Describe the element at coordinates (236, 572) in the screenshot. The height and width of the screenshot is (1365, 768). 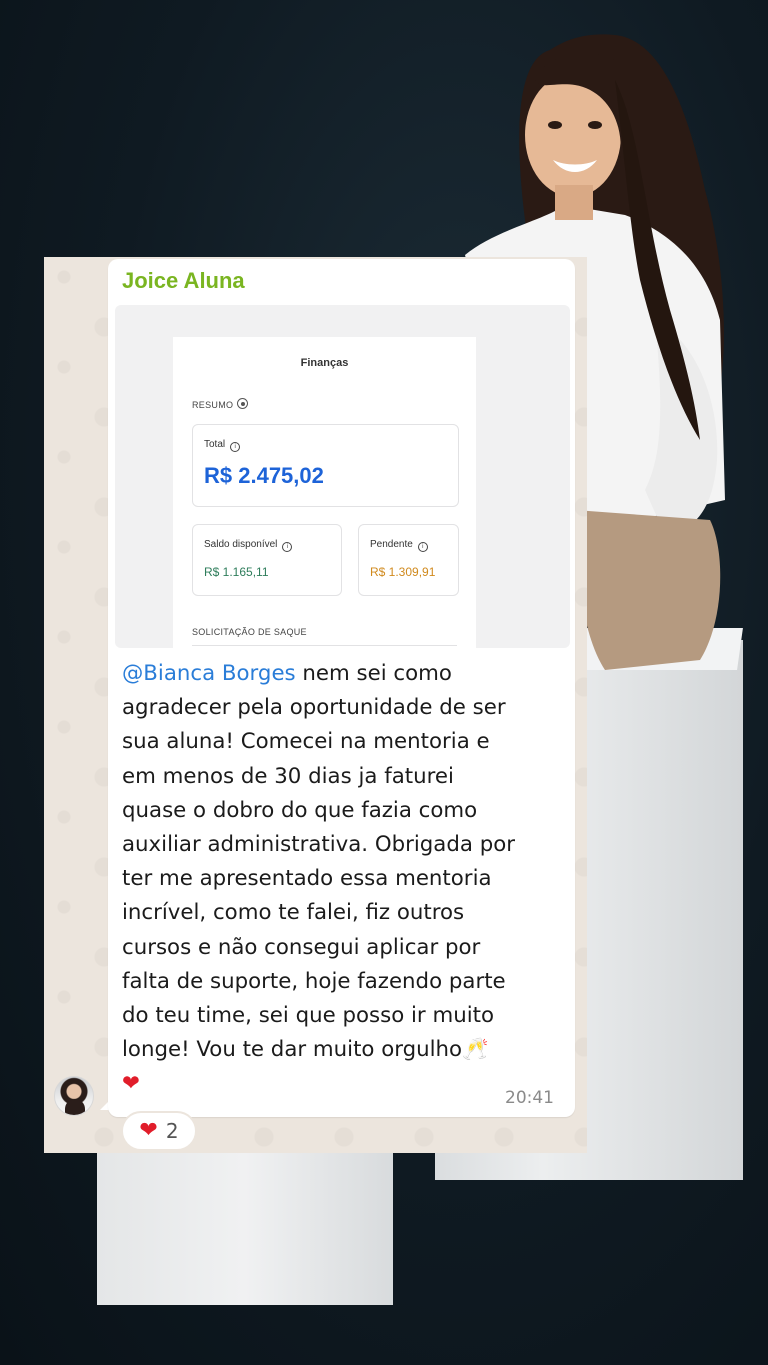
I see `saldo-value: R$ 1.165,11` at that location.